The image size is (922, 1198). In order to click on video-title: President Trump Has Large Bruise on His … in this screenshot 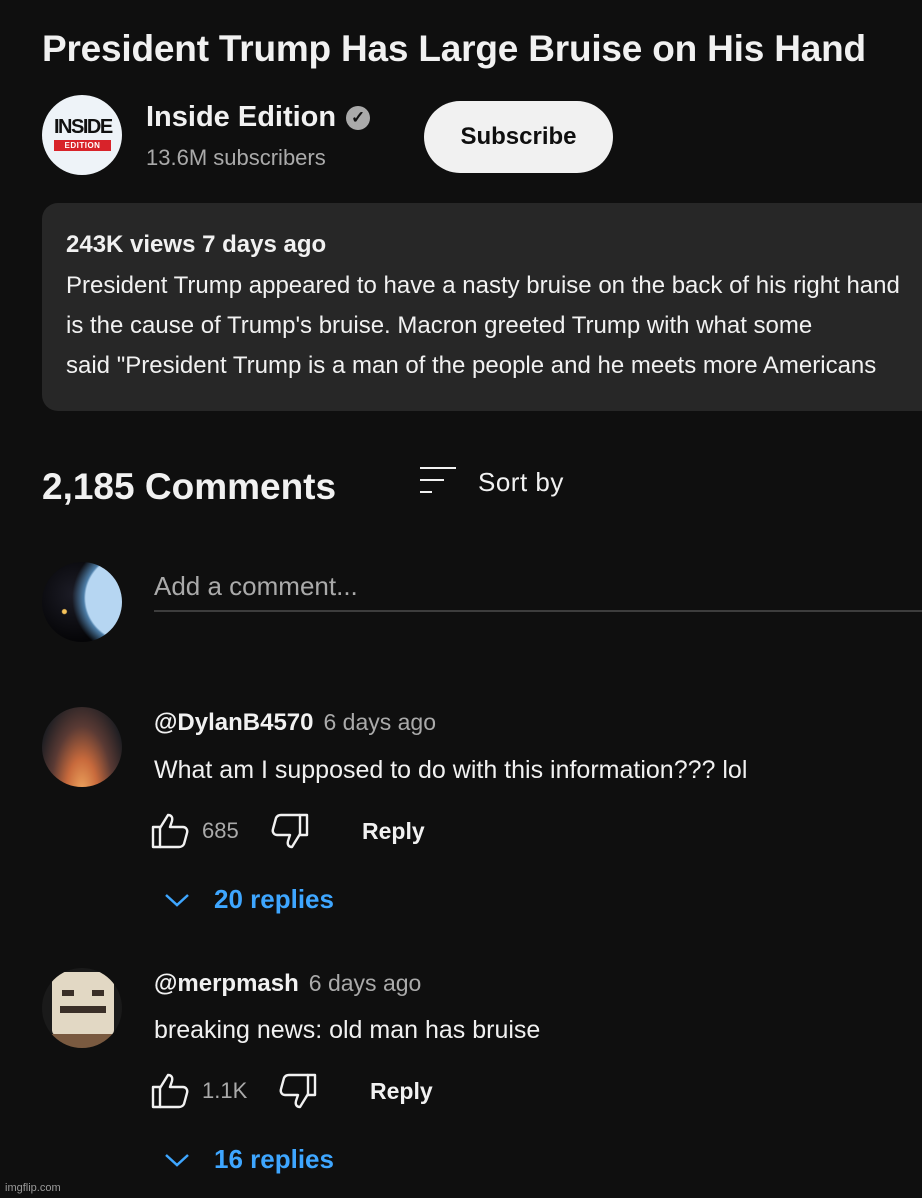, I will do `click(454, 48)`.